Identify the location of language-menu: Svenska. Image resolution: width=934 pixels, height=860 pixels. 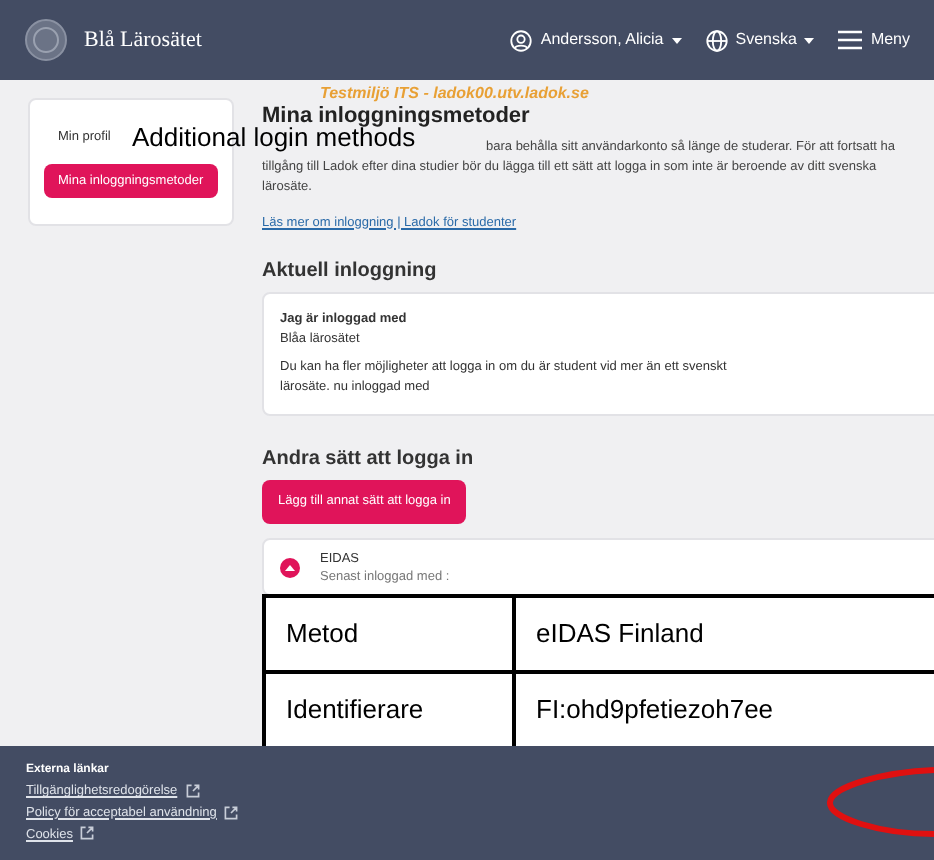
(760, 40).